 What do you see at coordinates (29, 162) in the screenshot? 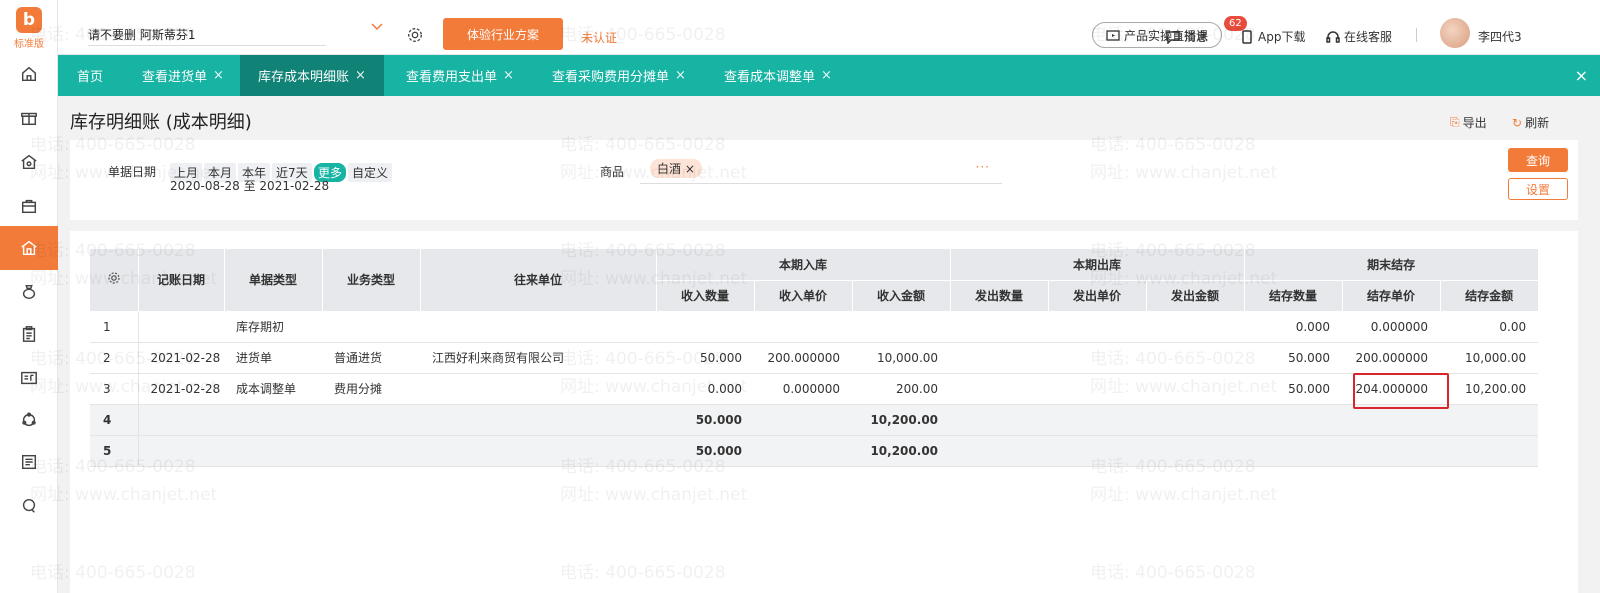
I see `sidebar-warehouse-icon` at bounding box center [29, 162].